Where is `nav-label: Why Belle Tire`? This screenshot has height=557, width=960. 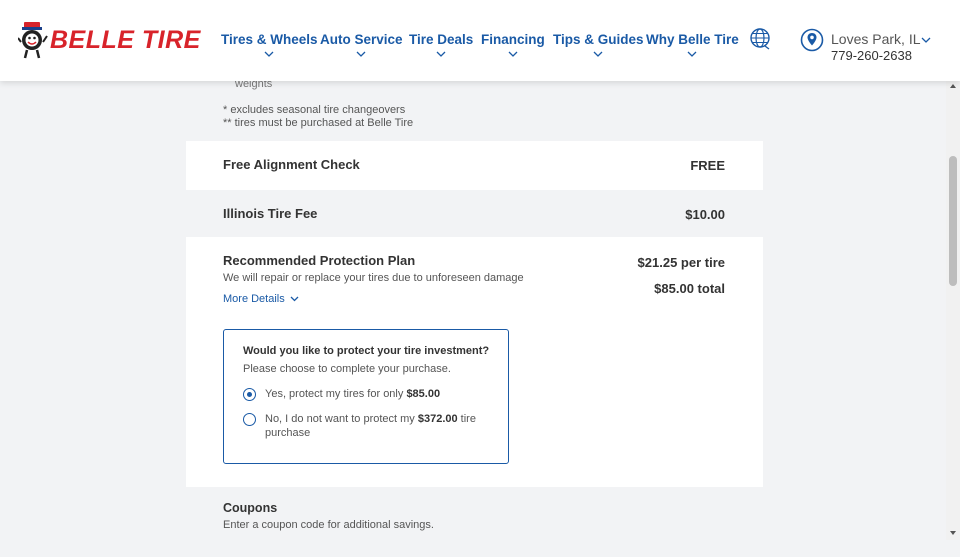
nav-label: Why Belle Tire is located at coordinates (692, 39).